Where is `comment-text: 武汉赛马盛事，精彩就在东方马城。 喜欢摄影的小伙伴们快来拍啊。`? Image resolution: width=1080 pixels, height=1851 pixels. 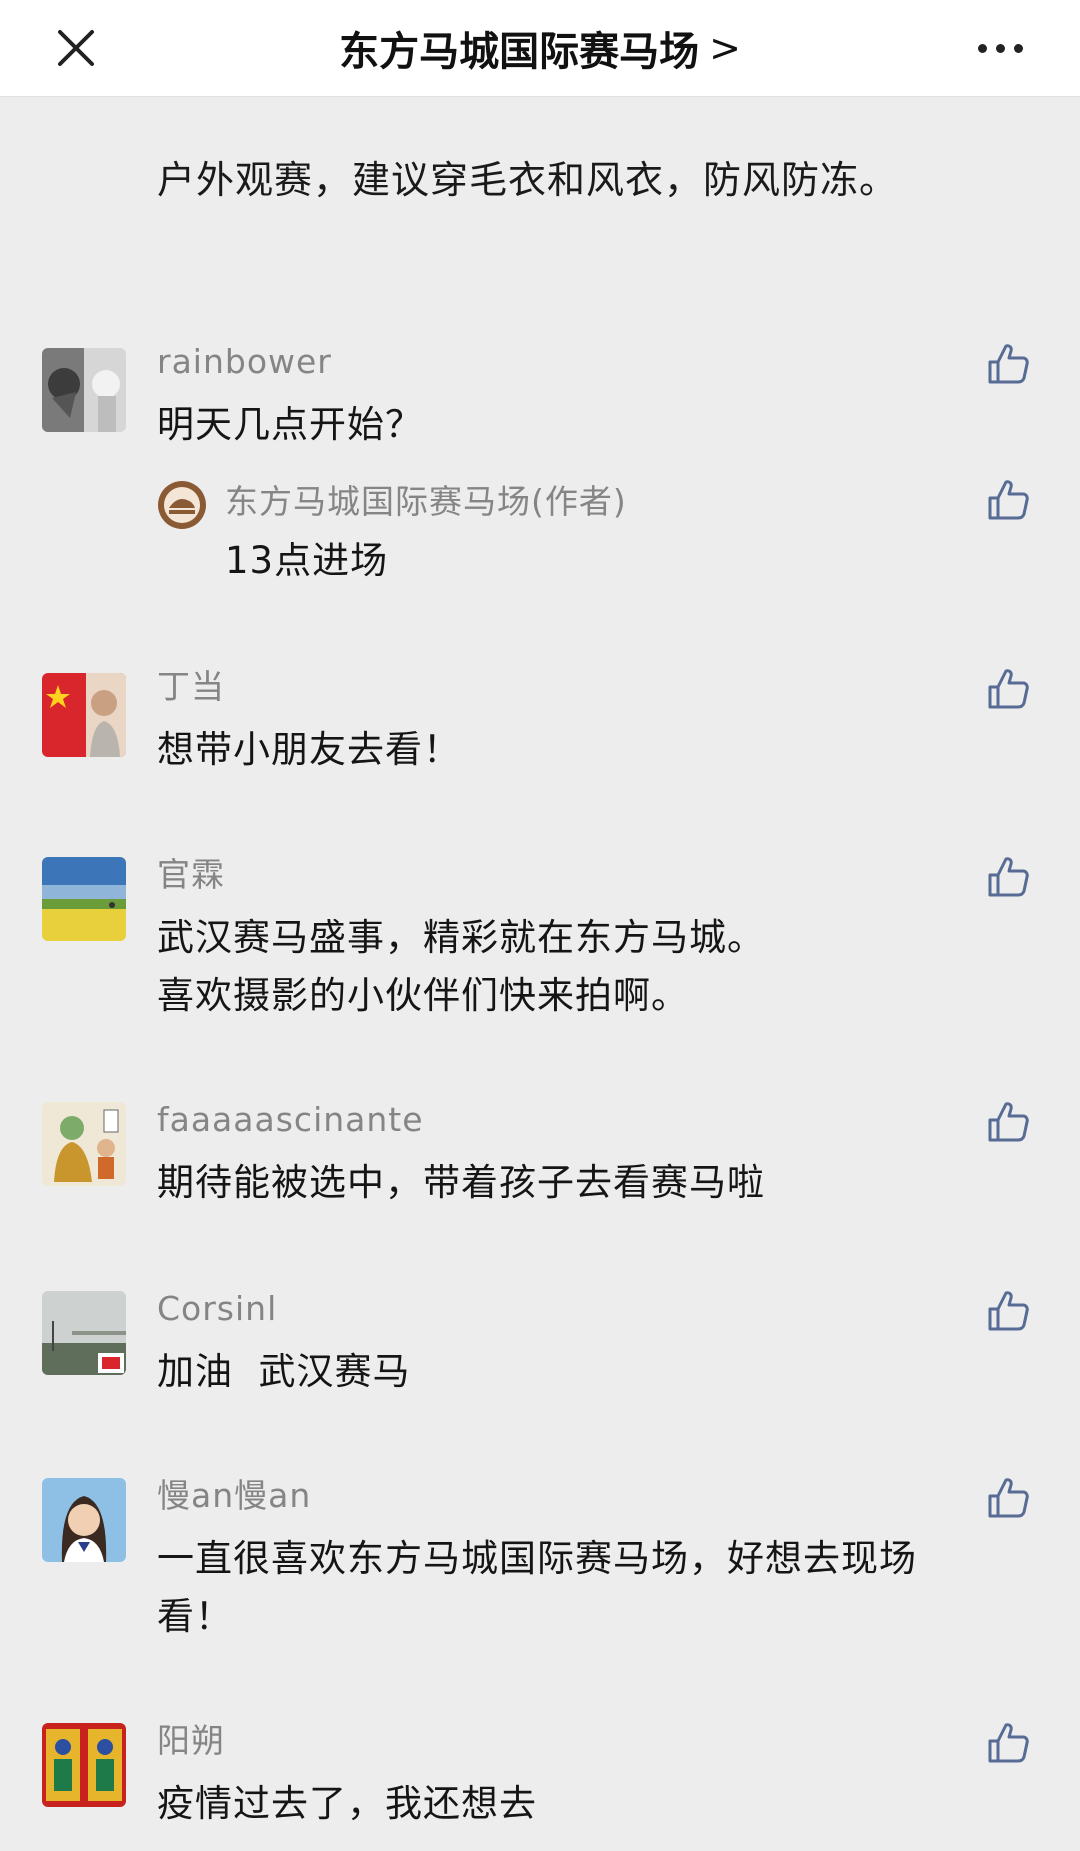 comment-text: 武汉赛马盛事，精彩就在东方马城。 喜欢摄影的小伙伴们快来拍啊。 is located at coordinates (461, 966).